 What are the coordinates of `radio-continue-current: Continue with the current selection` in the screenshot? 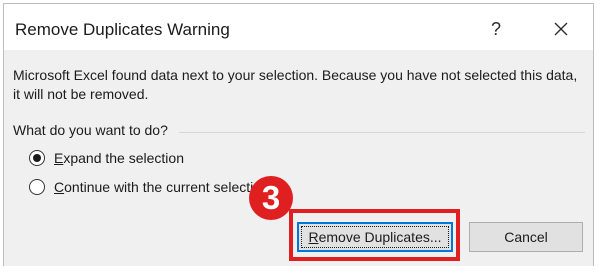 It's located at (149, 187).